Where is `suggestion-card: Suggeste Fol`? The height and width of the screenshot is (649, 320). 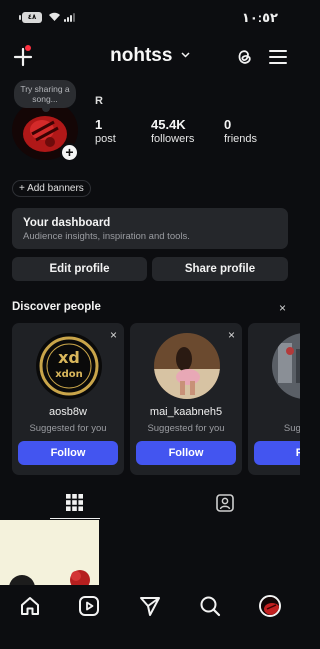 suggestion-card: Suggeste Fol is located at coordinates (274, 399).